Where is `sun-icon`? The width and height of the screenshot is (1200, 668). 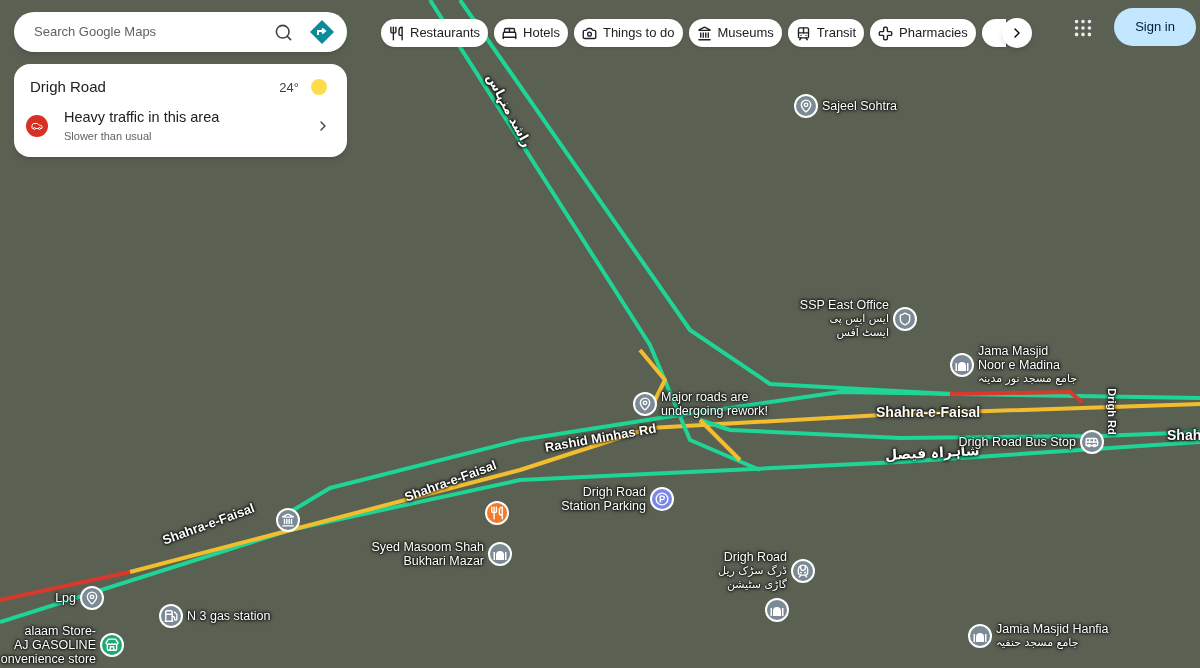
sun-icon is located at coordinates (319, 87).